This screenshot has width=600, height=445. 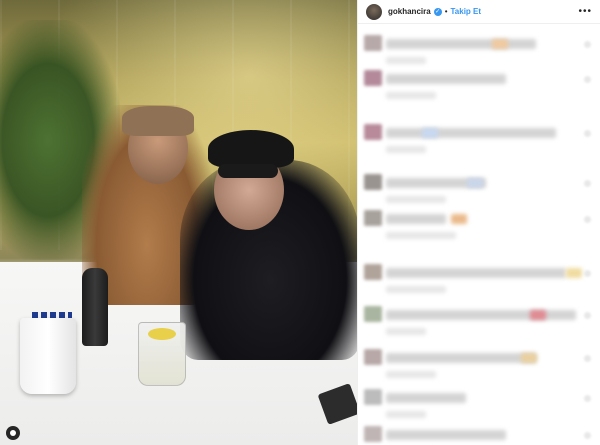 I want to click on user-tag-icon, so click(x=13, y=433).